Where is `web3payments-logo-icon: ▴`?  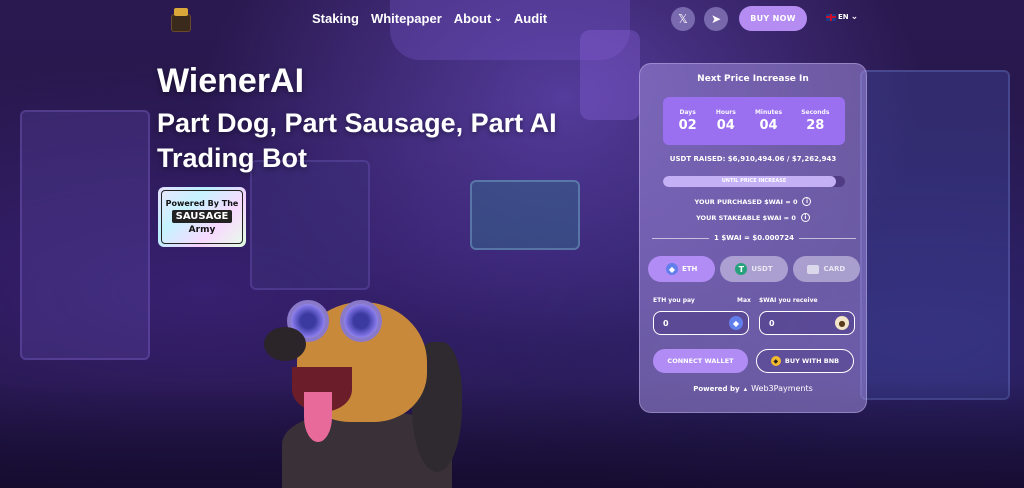 web3payments-logo-icon: ▴ is located at coordinates (745, 388).